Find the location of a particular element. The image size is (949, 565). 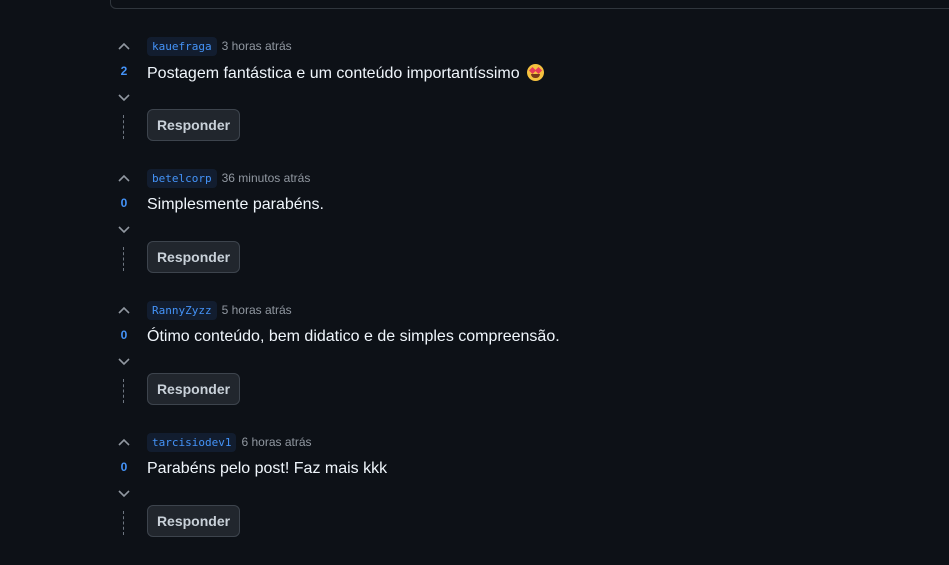

vote-count: 2 is located at coordinates (124, 71).